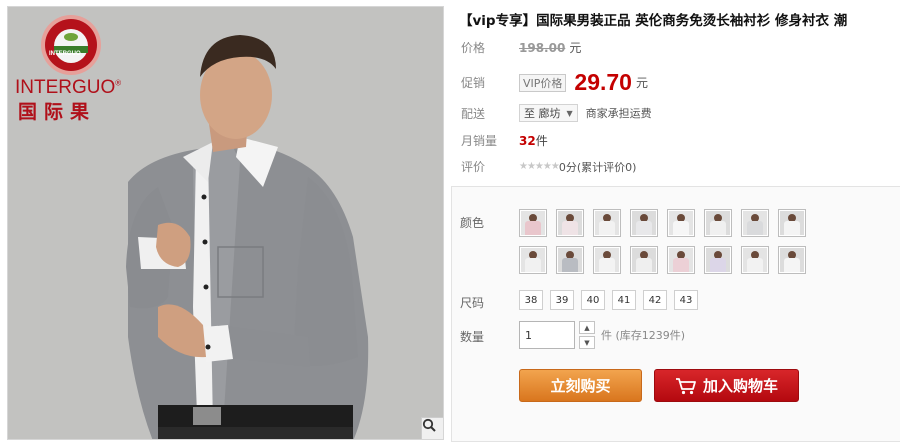 This screenshot has width=900, height=443. I want to click on brand-name-cn: 国际果, so click(57, 112).